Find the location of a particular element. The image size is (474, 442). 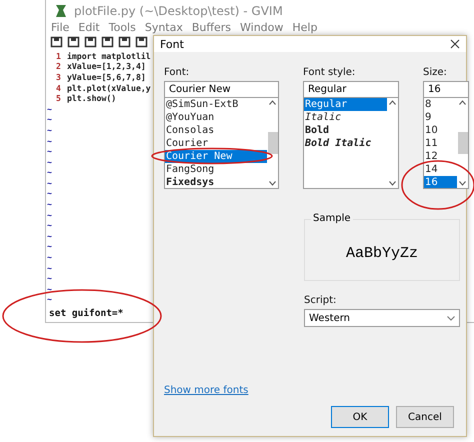

list-item: Bold is located at coordinates (345, 130).